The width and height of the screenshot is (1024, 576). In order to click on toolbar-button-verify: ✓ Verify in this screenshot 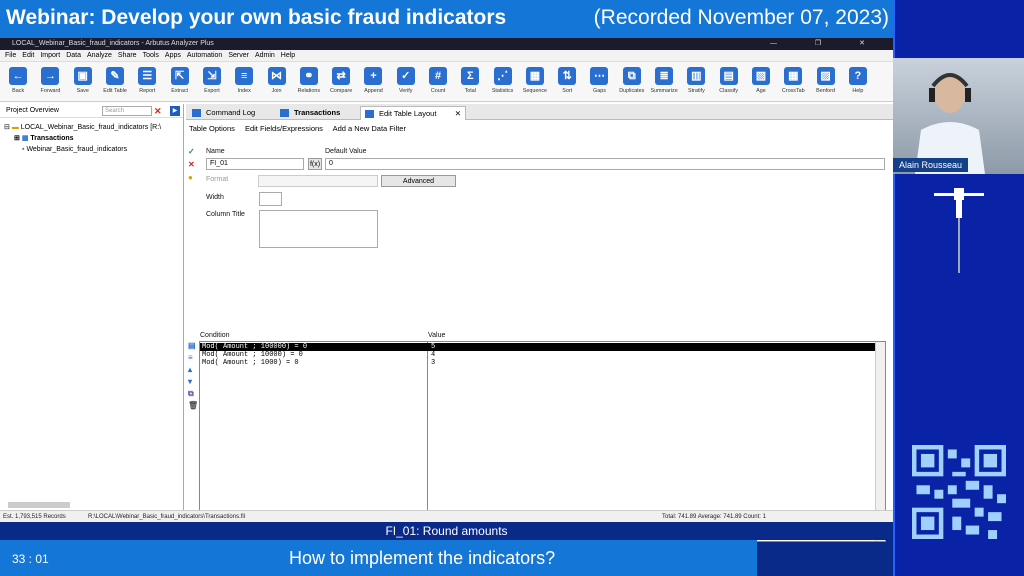, I will do `click(406, 81)`.